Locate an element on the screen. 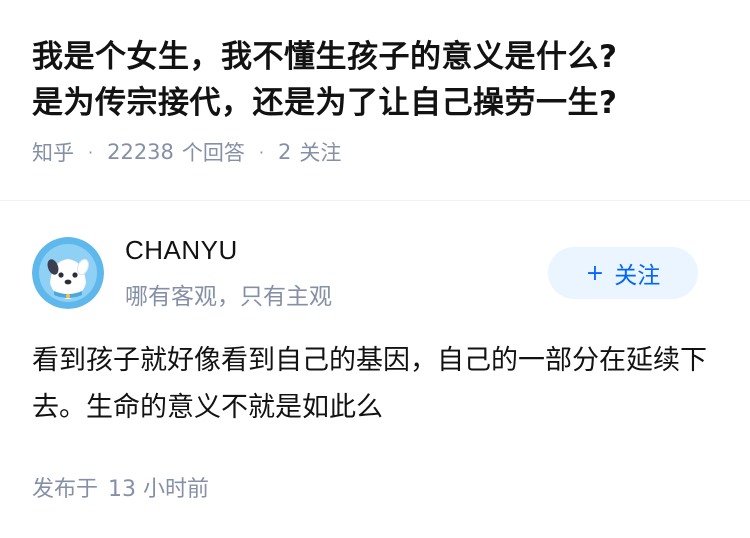 The image size is (750, 538). question-title-line1: 我是个女生，我不懂生孩子的意义是什么? is located at coordinates (325, 57).